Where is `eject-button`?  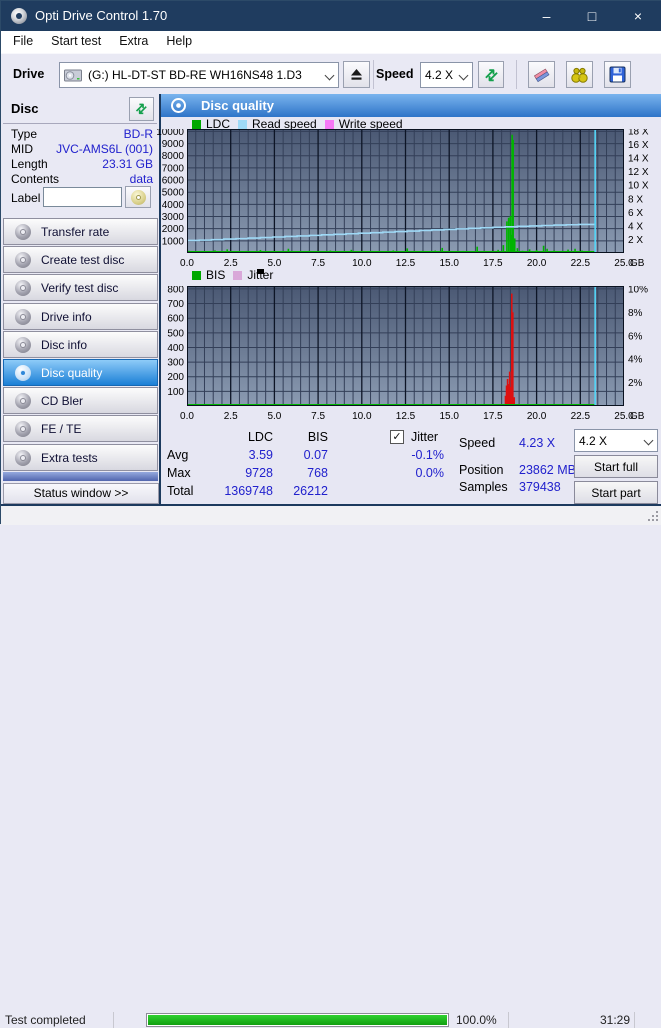 eject-button is located at coordinates (356, 74).